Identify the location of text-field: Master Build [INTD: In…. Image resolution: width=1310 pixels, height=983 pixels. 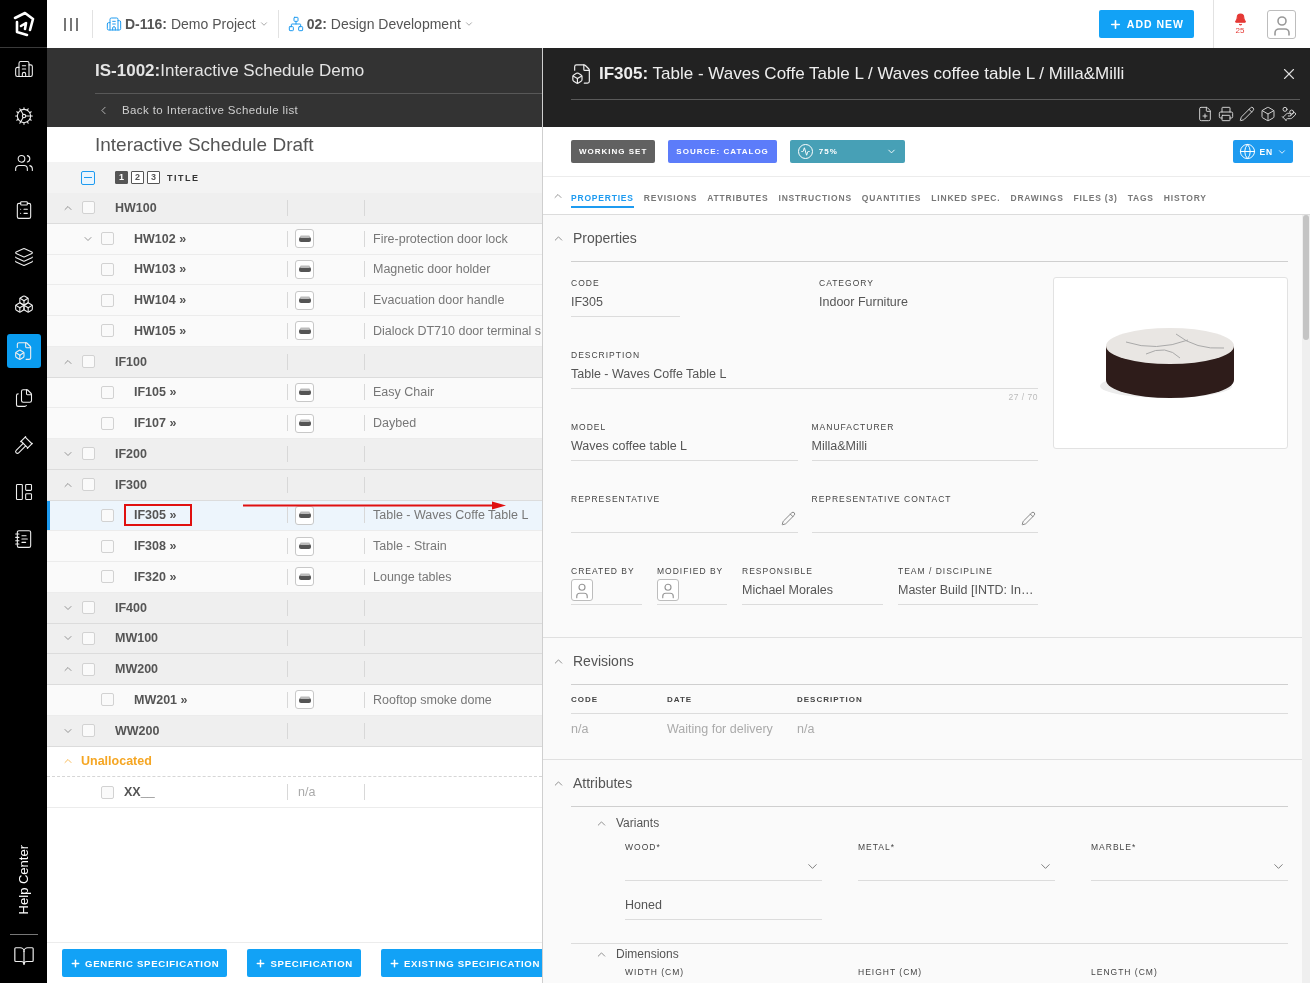
(968, 593).